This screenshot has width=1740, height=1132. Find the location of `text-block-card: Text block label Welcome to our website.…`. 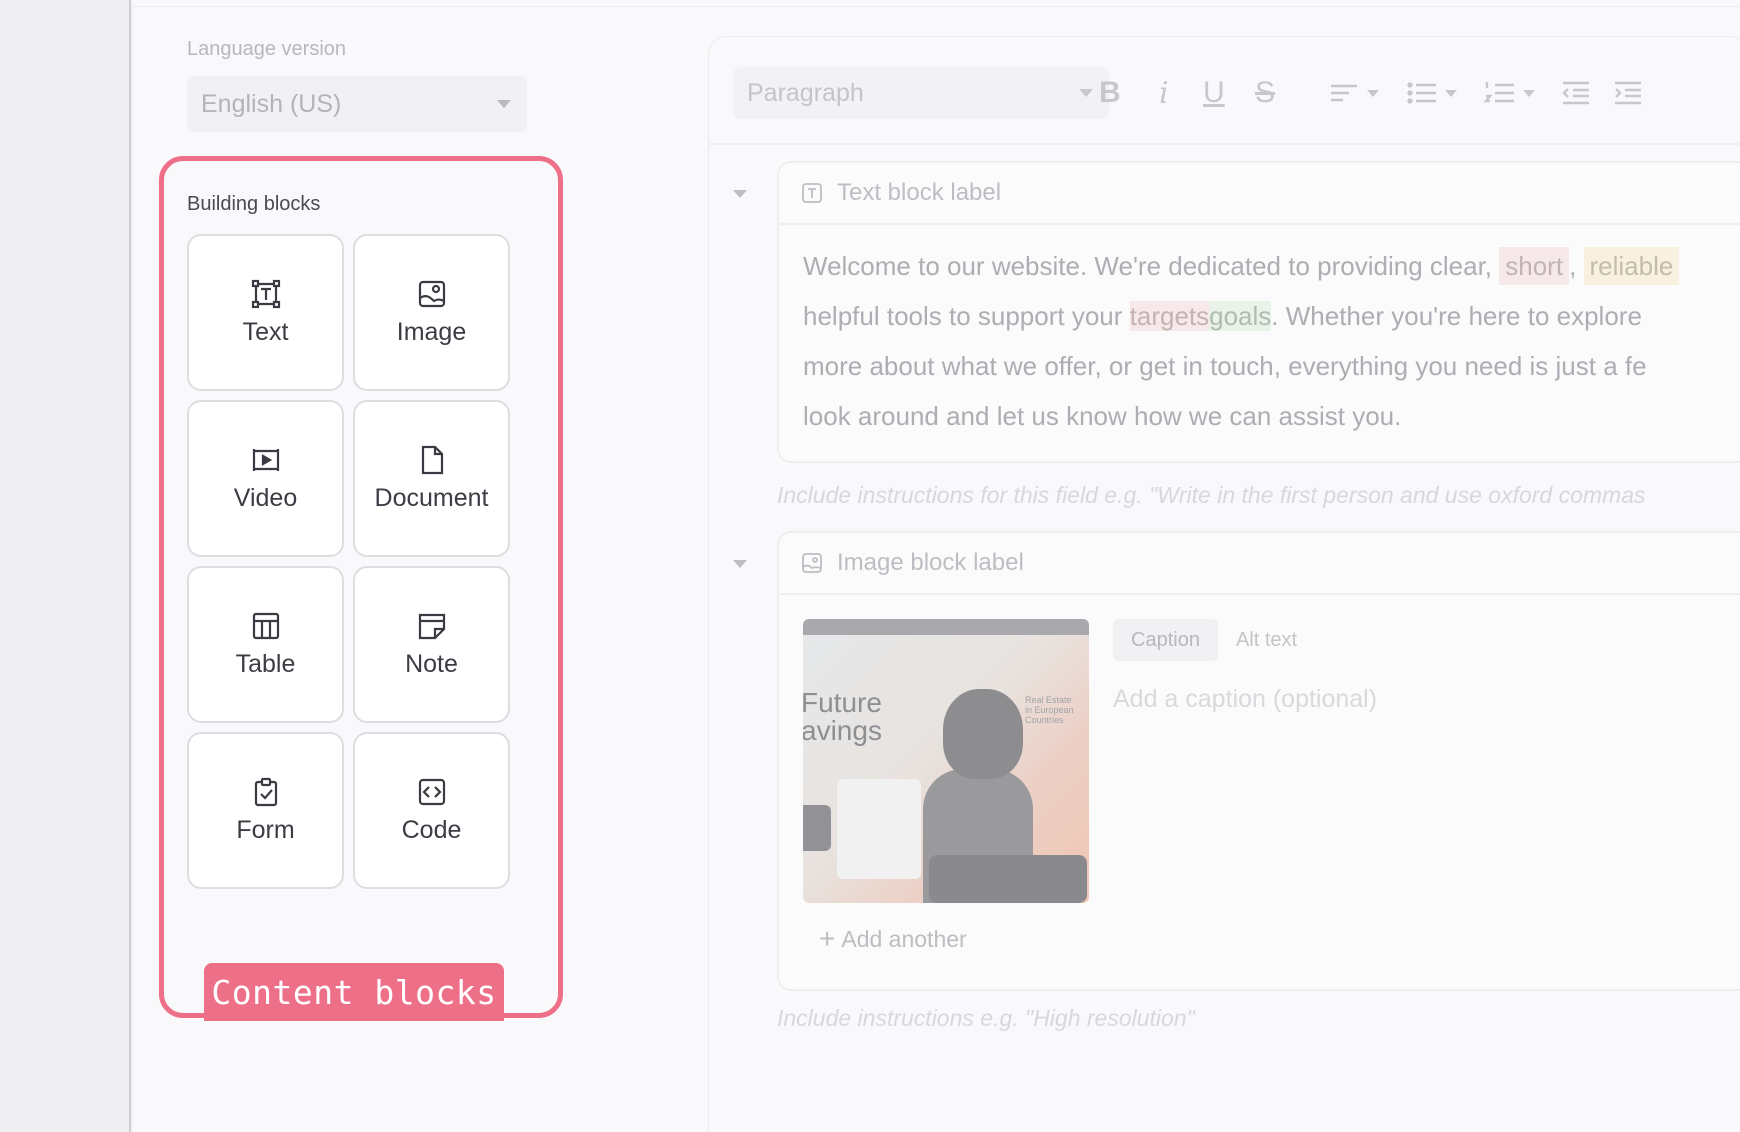

text-block-card: Text block label Welcome to our website.… is located at coordinates (1258, 312).